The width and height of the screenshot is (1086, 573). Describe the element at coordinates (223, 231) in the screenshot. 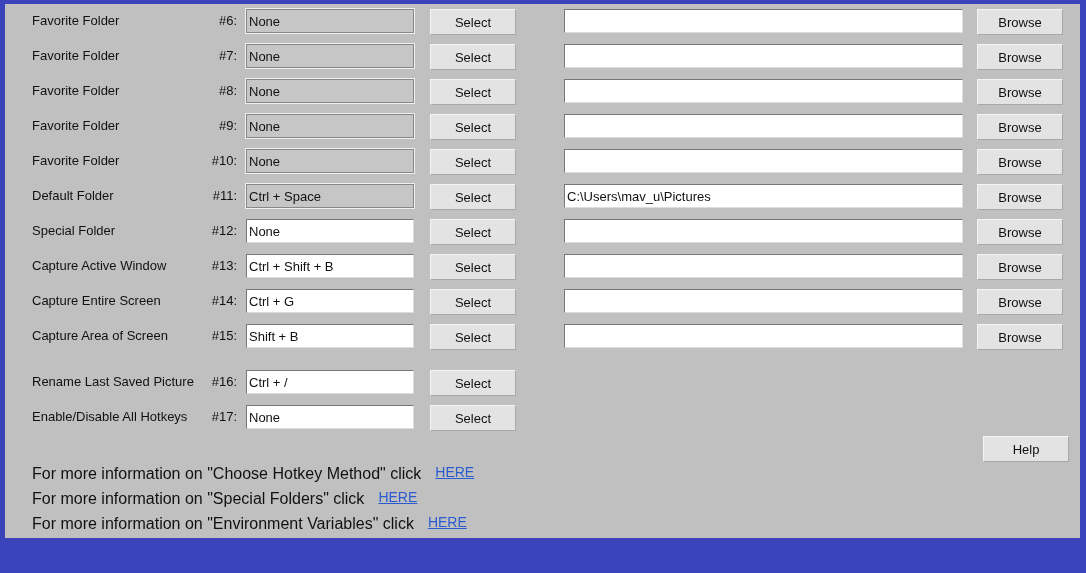

I see `hotkey-number: #12:` at that location.